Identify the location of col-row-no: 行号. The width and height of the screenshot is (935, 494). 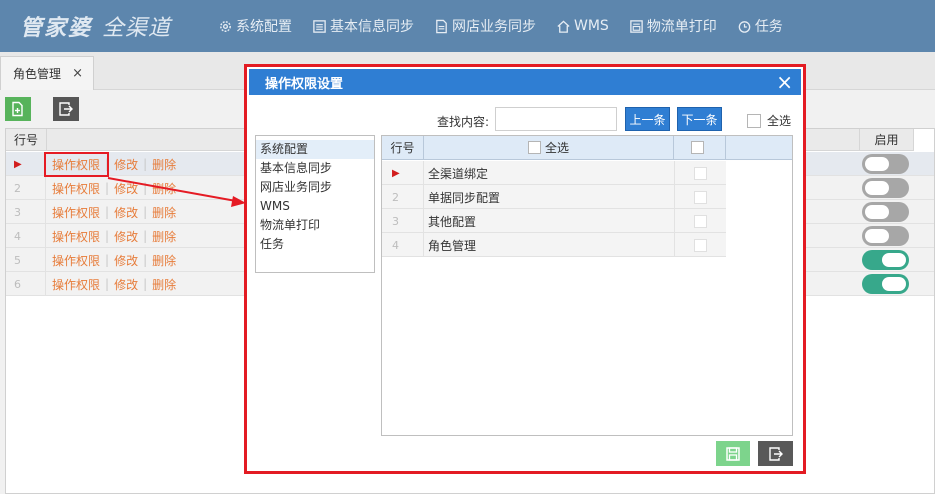
(403, 148).